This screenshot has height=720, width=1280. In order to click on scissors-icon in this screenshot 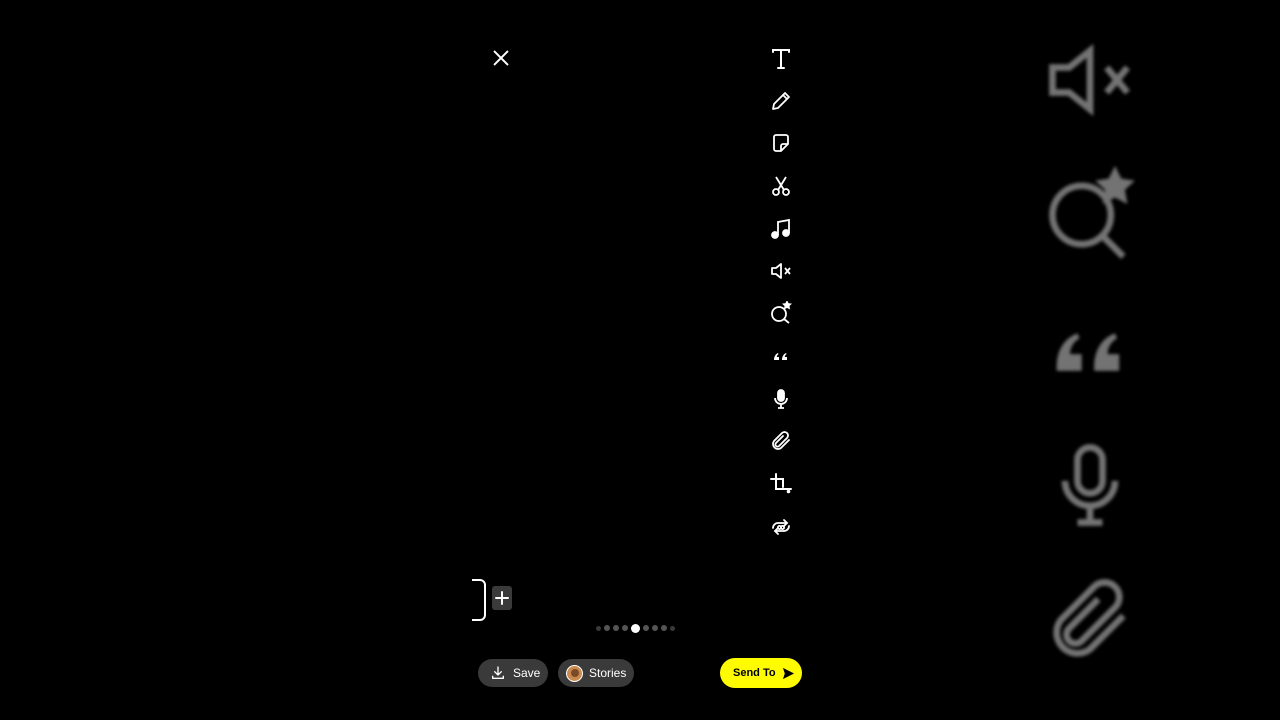, I will do `click(781, 186)`.